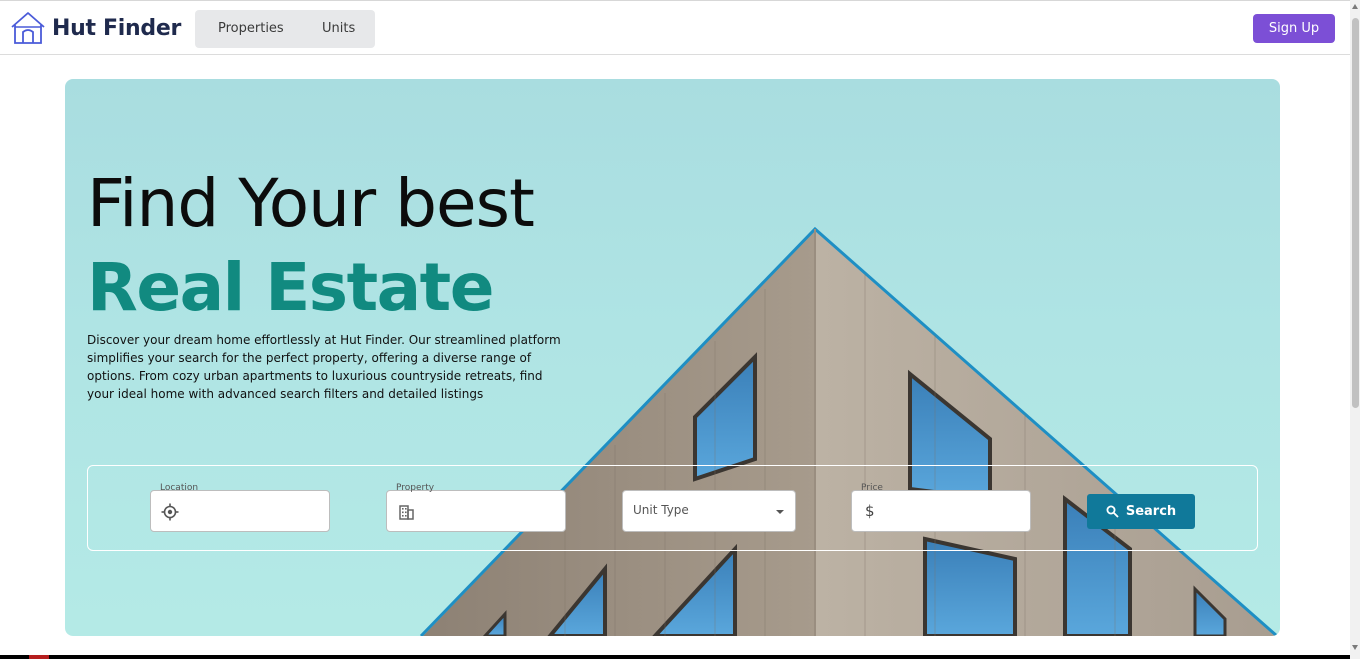 This screenshot has width=1360, height=659. What do you see at coordinates (675, 657) in the screenshot?
I see `bottom-edge-bar` at bounding box center [675, 657].